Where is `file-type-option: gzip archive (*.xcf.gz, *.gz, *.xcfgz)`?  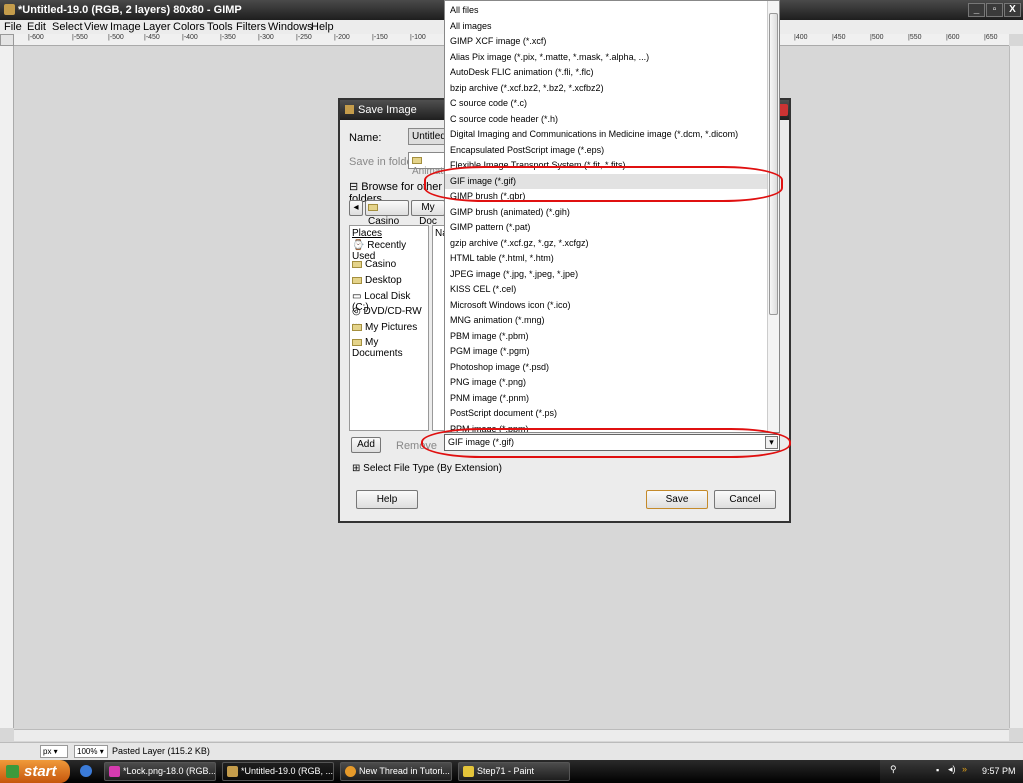 file-type-option: gzip archive (*.xcf.gz, *.gz, *.xcfgz) is located at coordinates (606, 243).